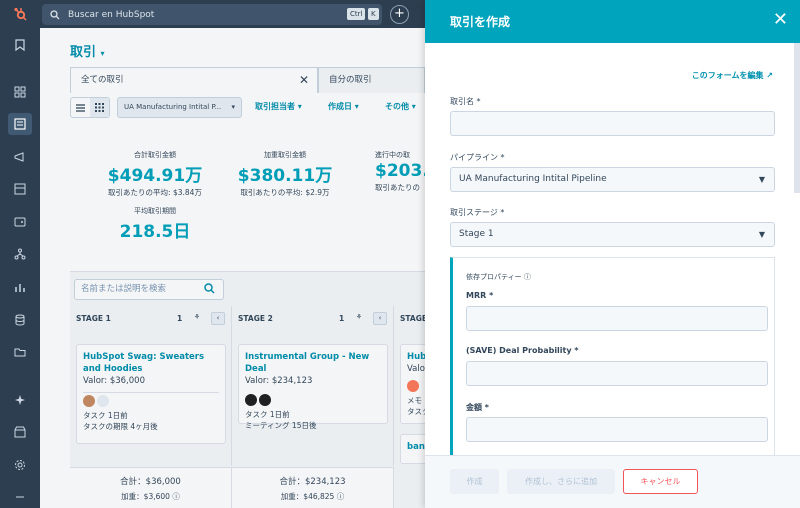 Image resolution: width=800 pixels, height=508 pixels. I want to click on shortcut-ctrl-key: Ctrl, so click(356, 14).